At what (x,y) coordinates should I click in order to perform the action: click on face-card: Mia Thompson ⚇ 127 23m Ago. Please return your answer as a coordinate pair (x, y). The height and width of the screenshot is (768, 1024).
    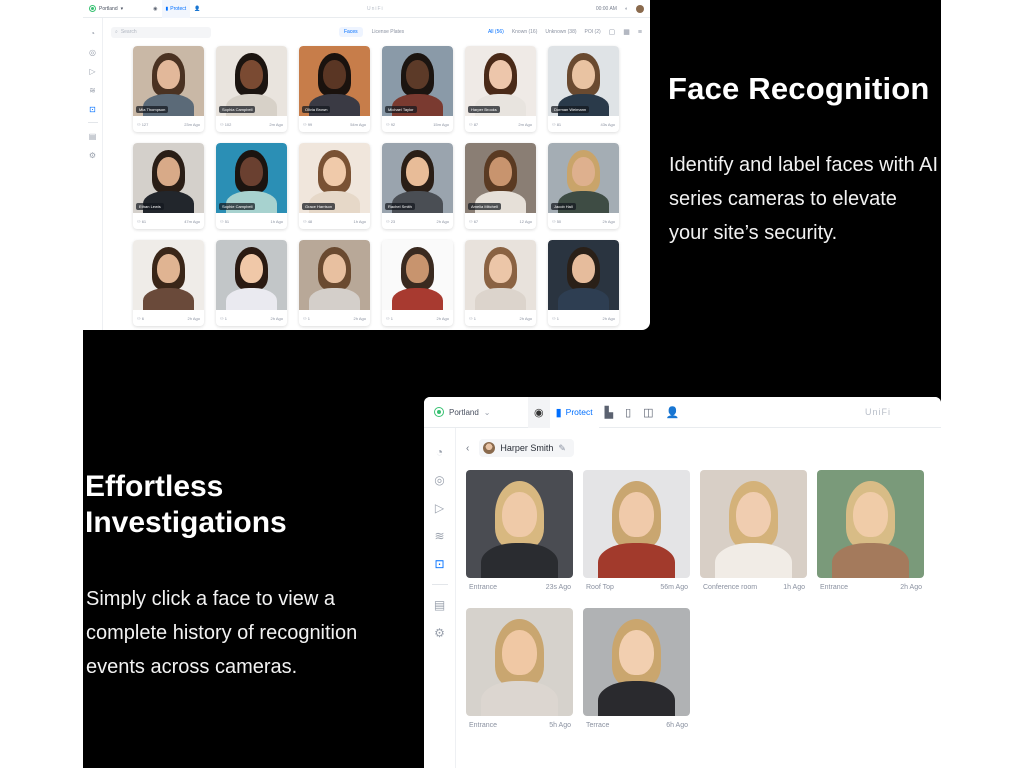
    Looking at the image, I should click on (168, 89).